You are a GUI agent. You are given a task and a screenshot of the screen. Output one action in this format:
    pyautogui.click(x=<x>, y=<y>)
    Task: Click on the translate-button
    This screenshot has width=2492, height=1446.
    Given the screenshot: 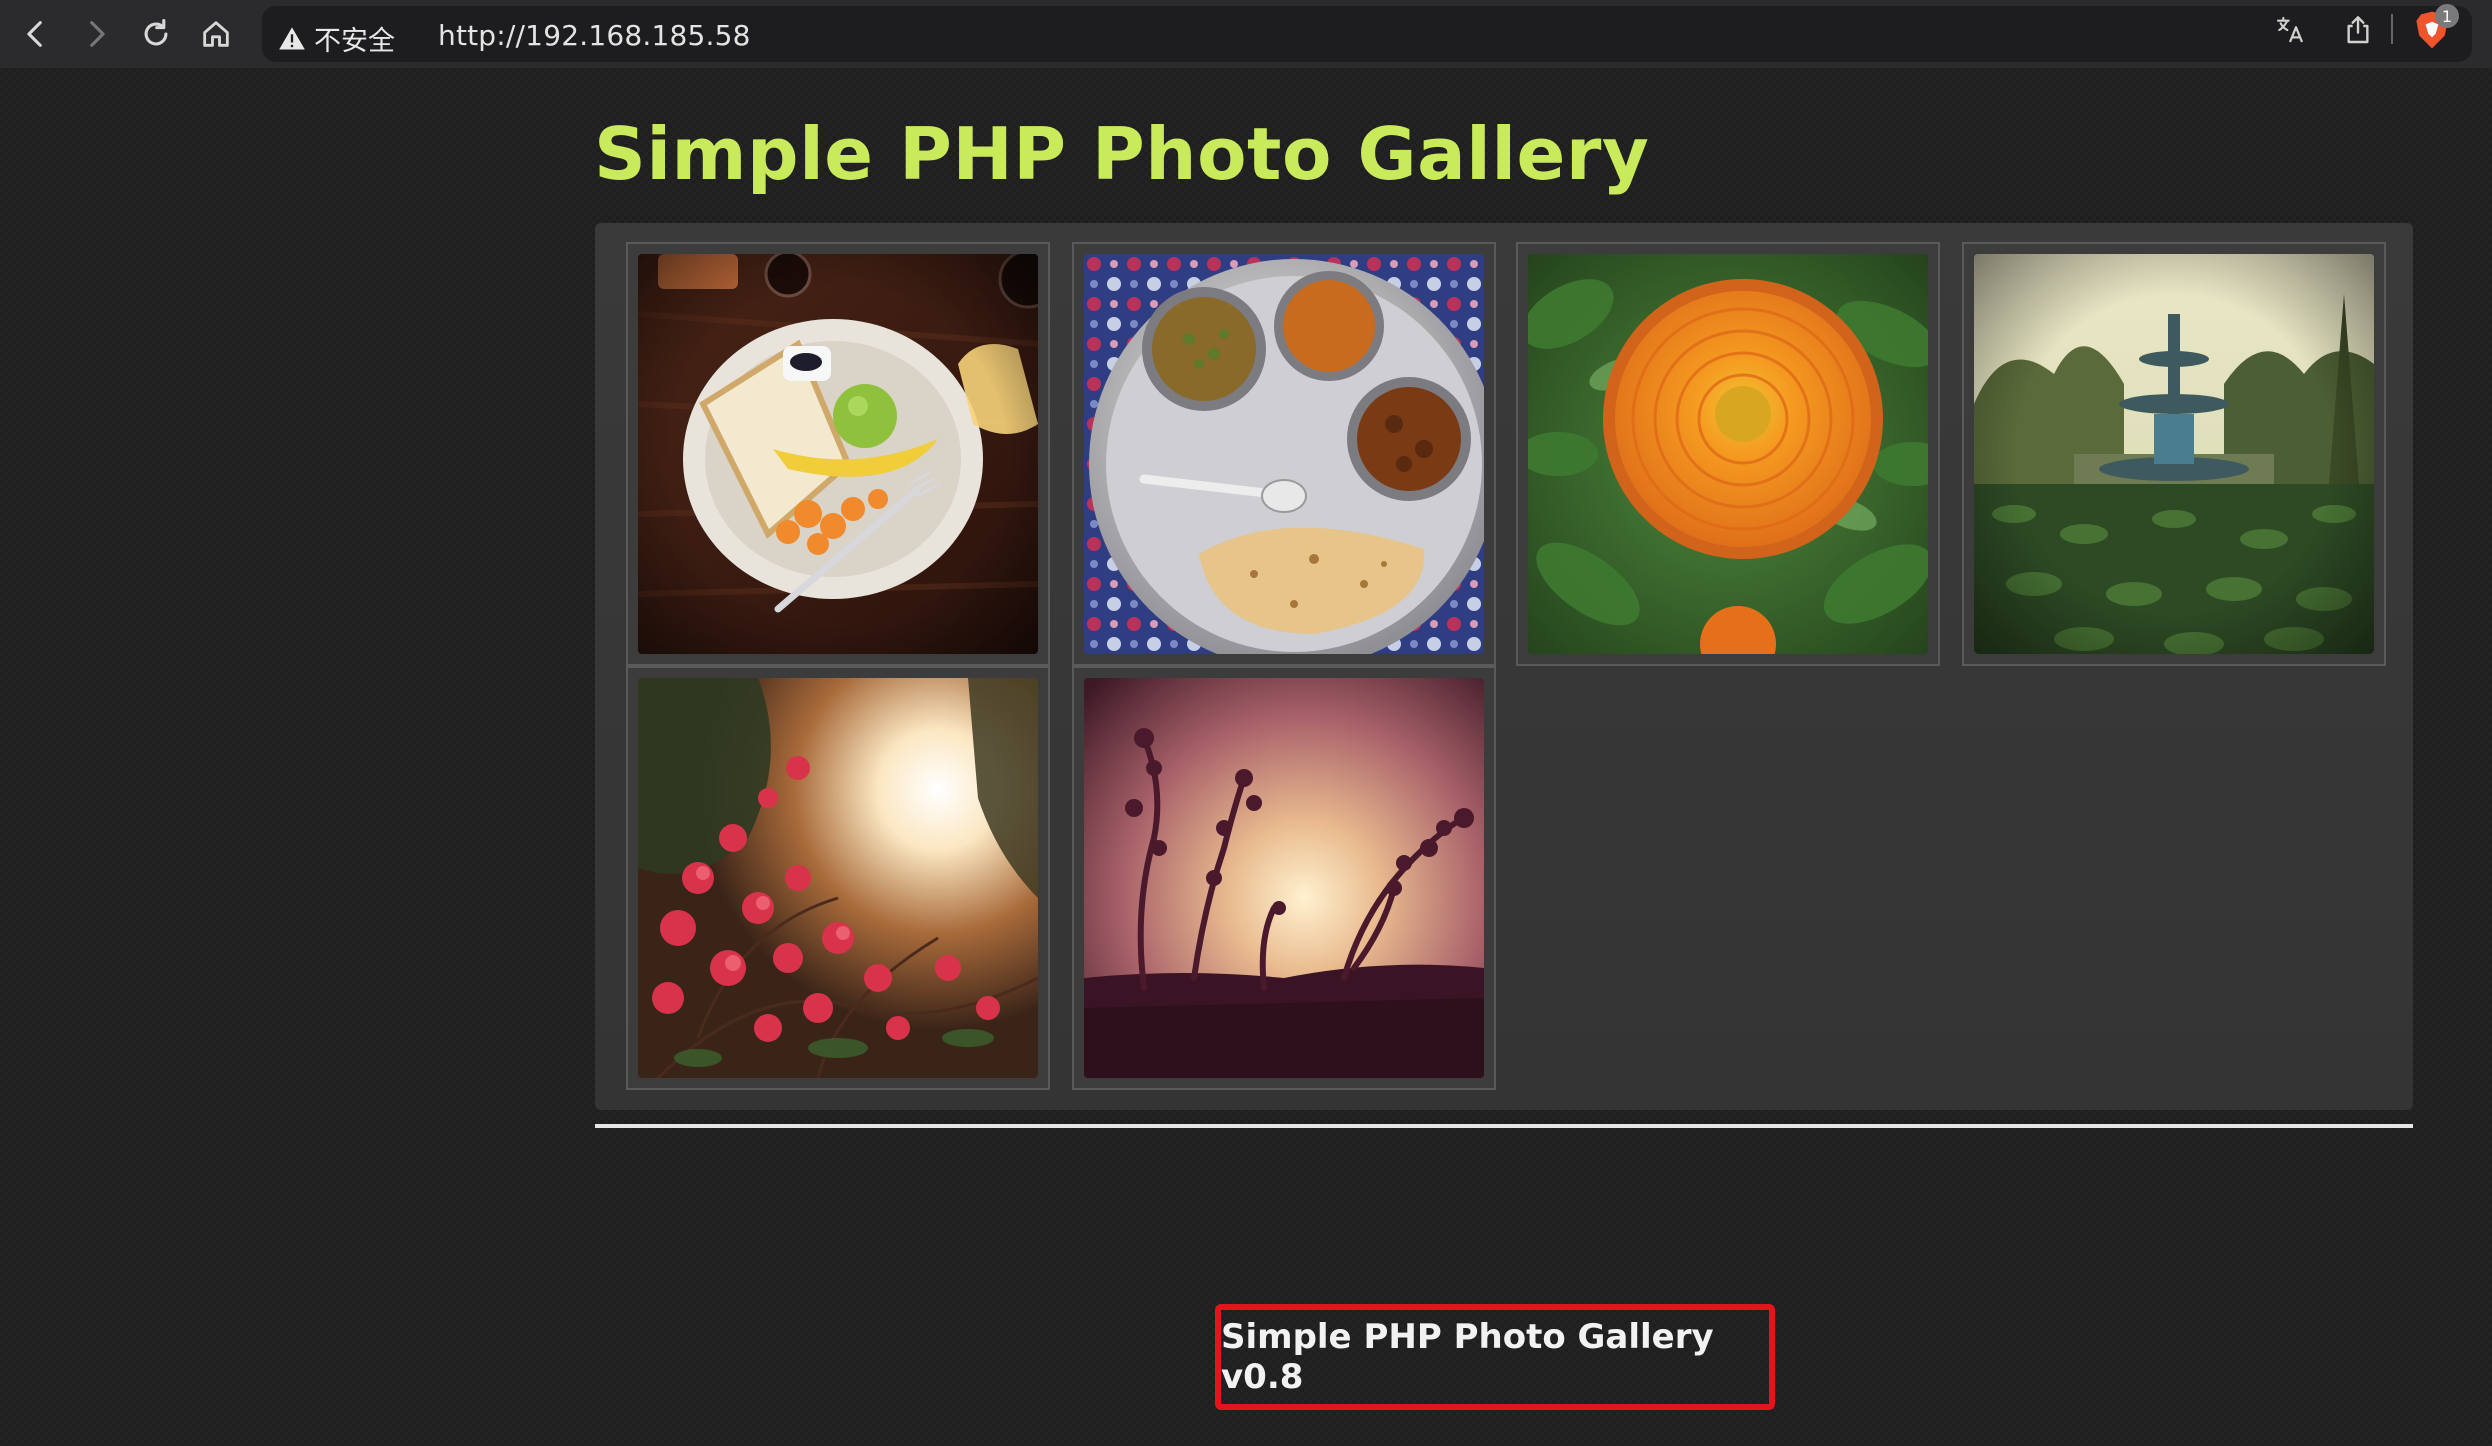 What is the action you would take?
    pyautogui.click(x=2290, y=30)
    